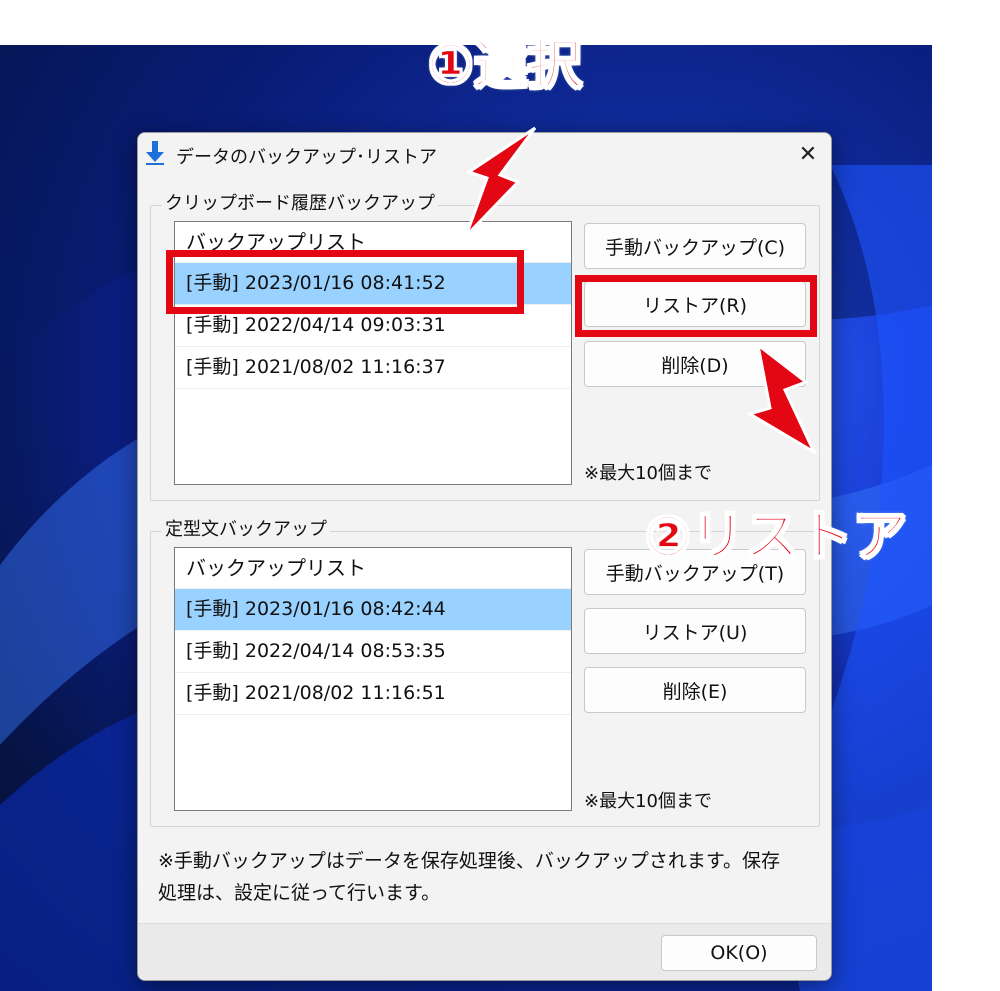 This screenshot has width=1000, height=991. I want to click on arrow-to-restore, so click(782, 398).